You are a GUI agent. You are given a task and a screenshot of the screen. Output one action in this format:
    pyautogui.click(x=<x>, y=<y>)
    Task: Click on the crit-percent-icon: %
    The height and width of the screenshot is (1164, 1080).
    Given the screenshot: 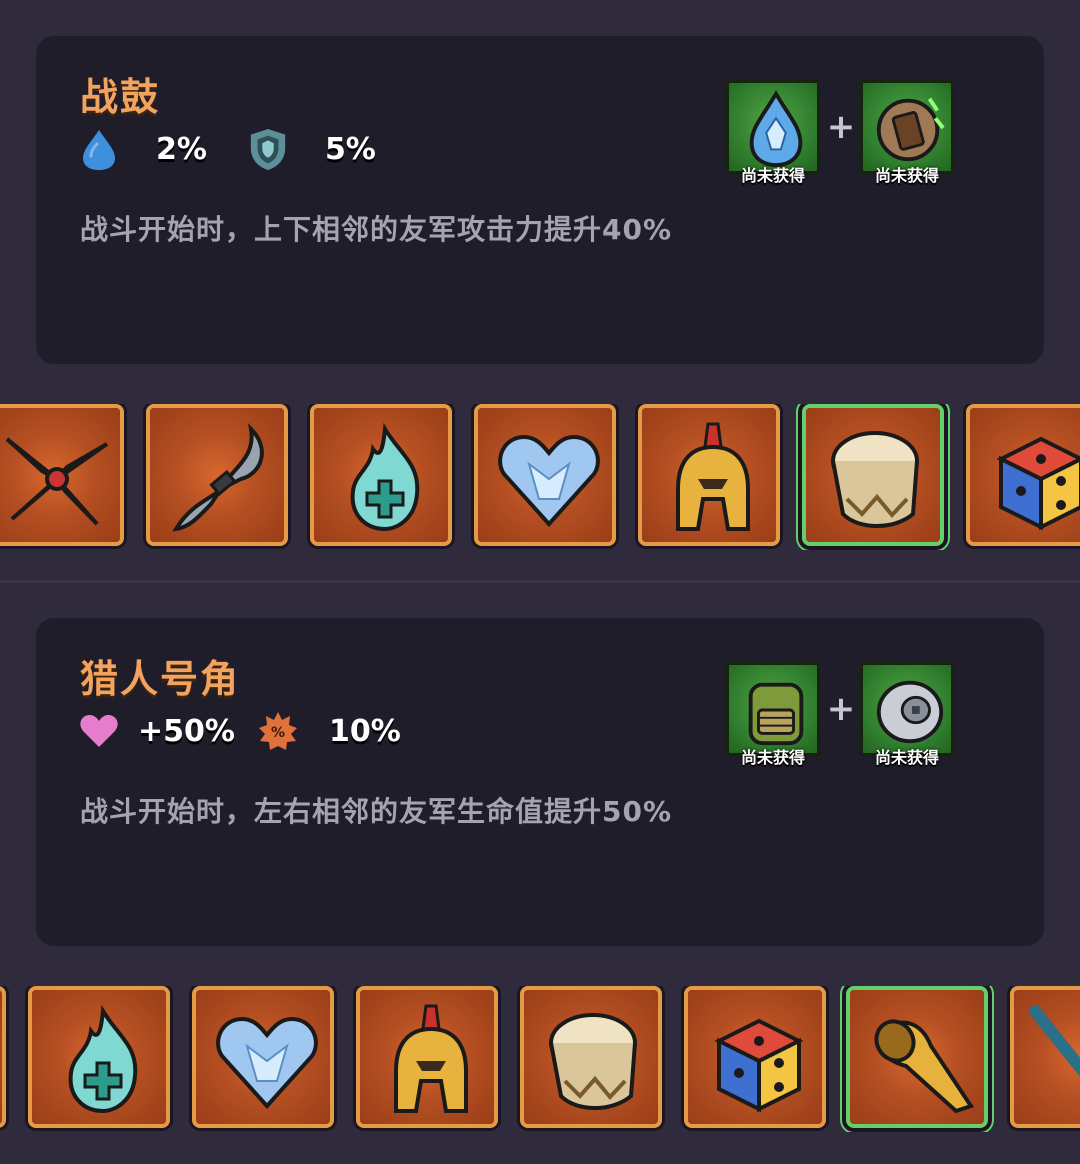 What is the action you would take?
    pyautogui.click(x=278, y=731)
    